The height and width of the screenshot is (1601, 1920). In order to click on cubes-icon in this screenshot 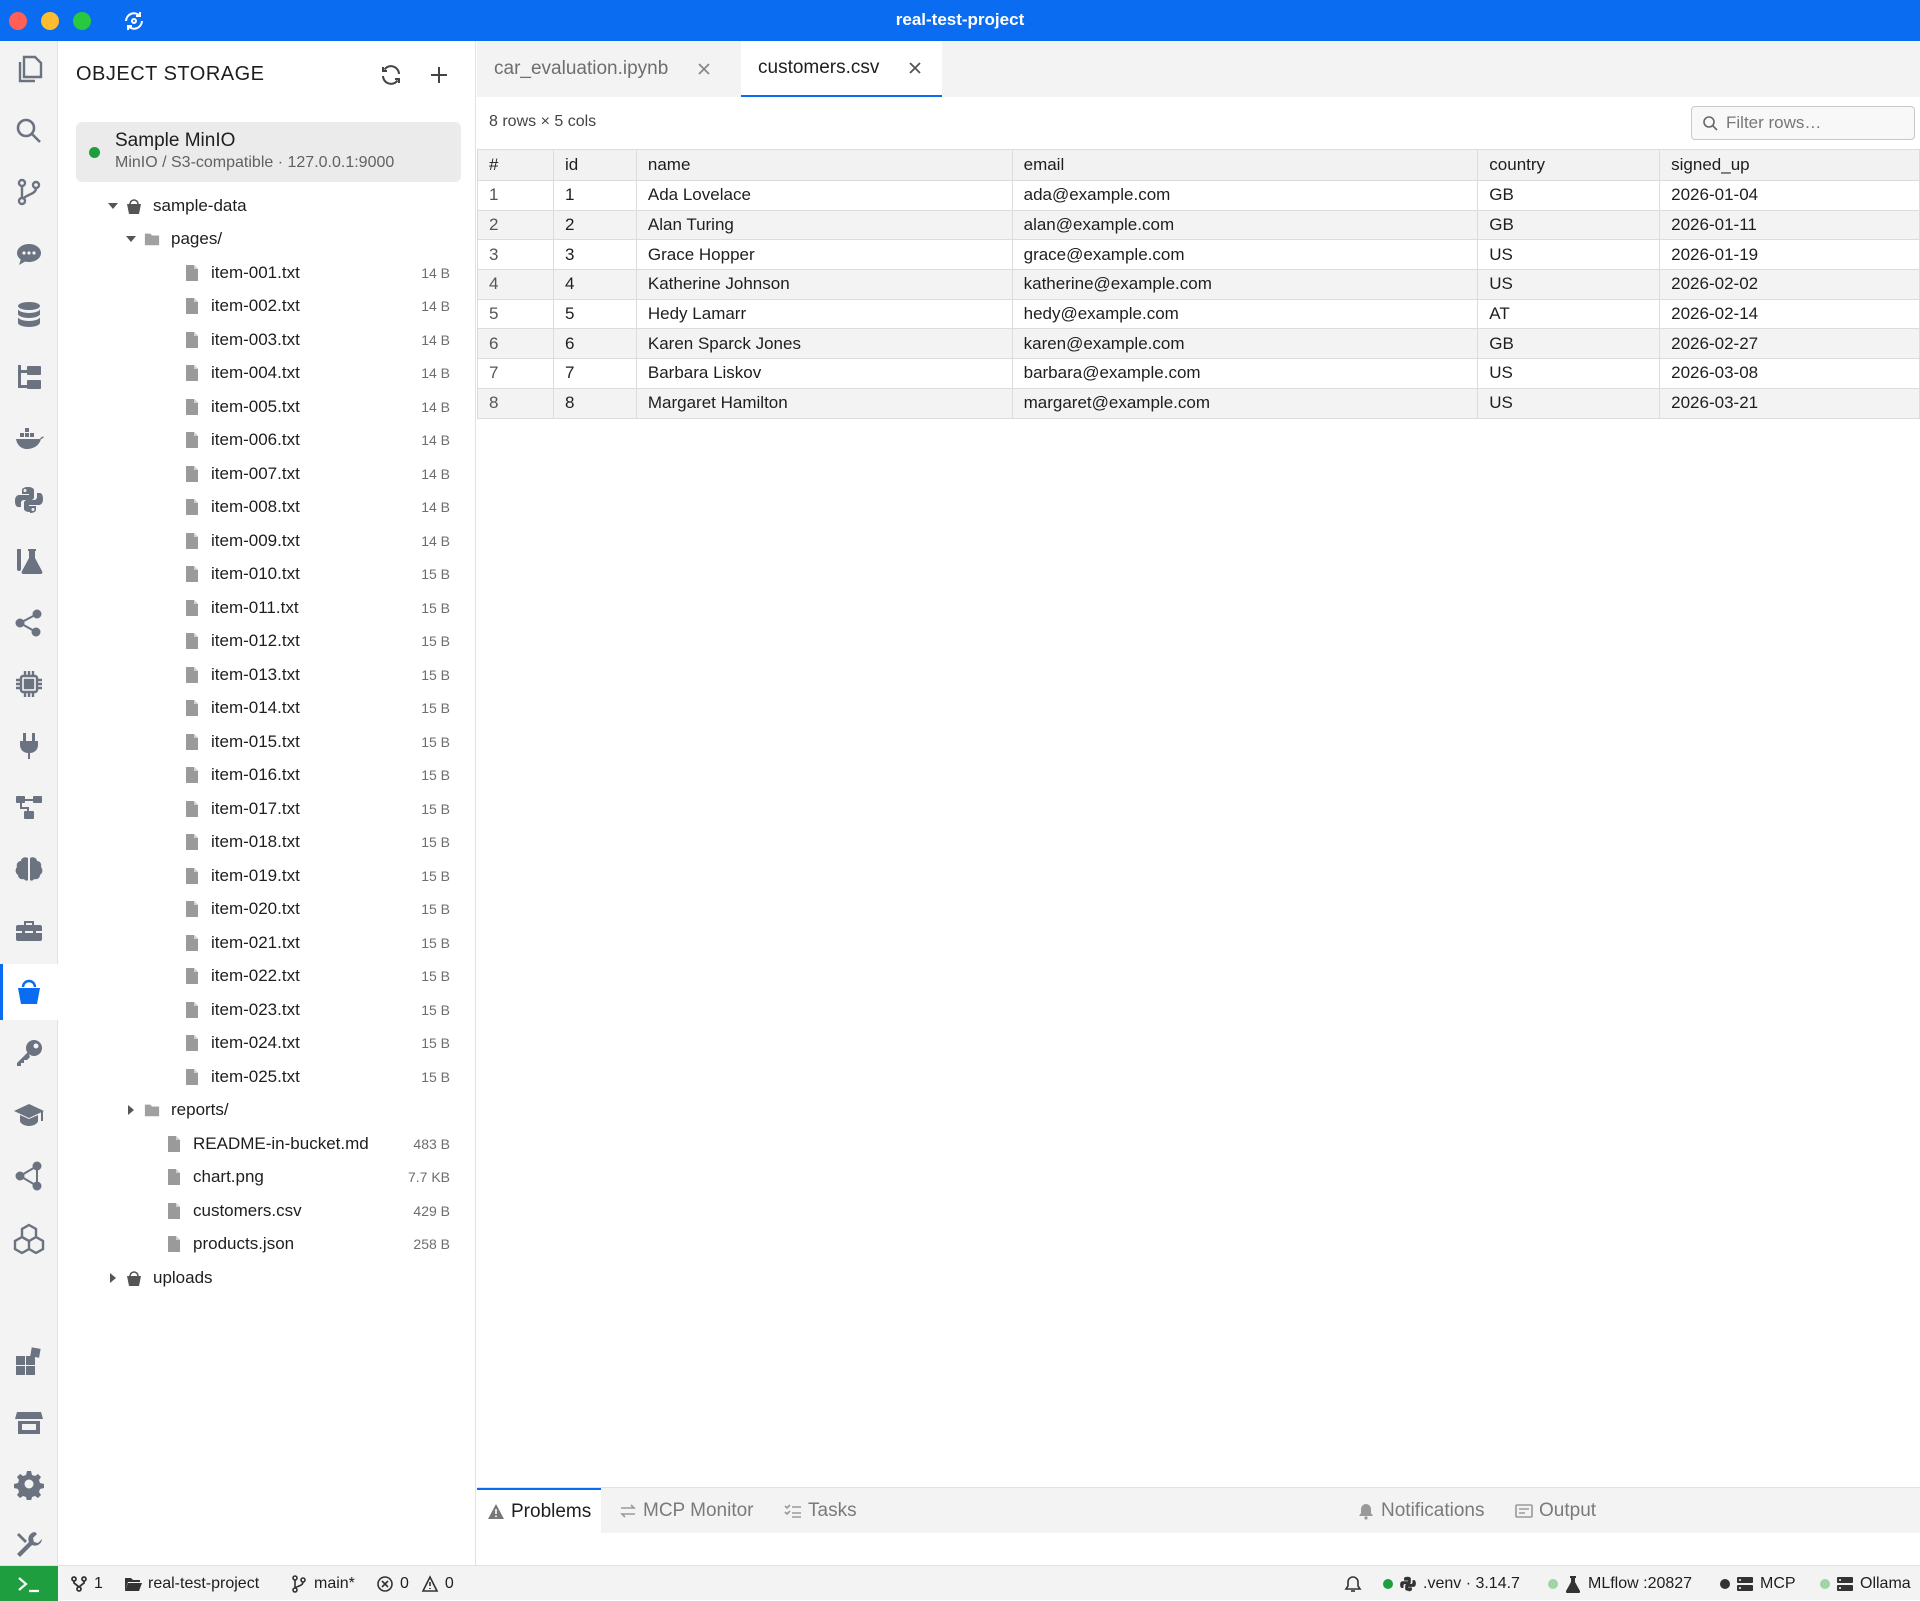, I will do `click(29, 1238)`.